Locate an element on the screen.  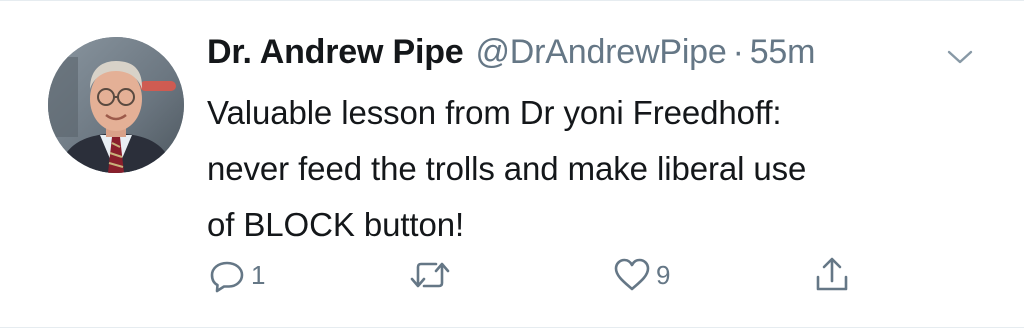
retweet-icon is located at coordinates (430, 275).